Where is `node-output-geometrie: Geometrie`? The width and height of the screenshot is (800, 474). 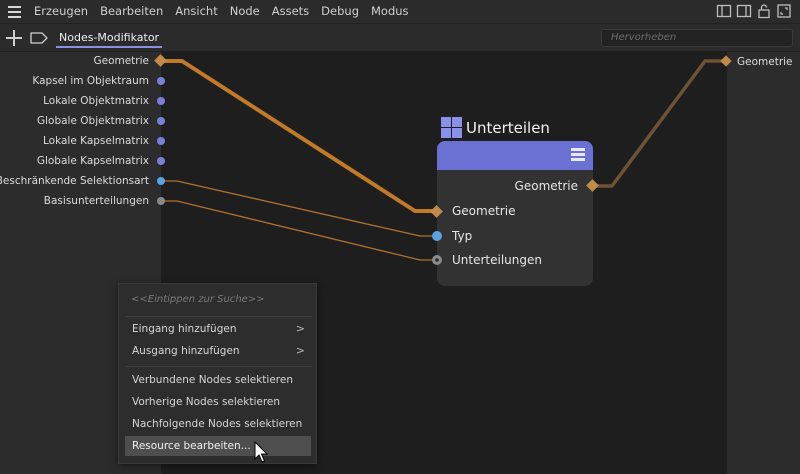
node-output-geometrie: Geometrie is located at coordinates (546, 186).